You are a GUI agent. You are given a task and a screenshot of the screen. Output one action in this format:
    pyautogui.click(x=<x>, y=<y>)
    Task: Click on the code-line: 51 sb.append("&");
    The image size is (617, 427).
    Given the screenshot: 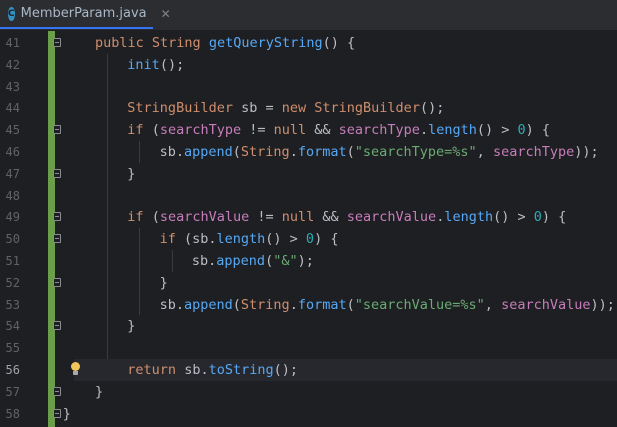 What is the action you would take?
    pyautogui.click(x=308, y=261)
    